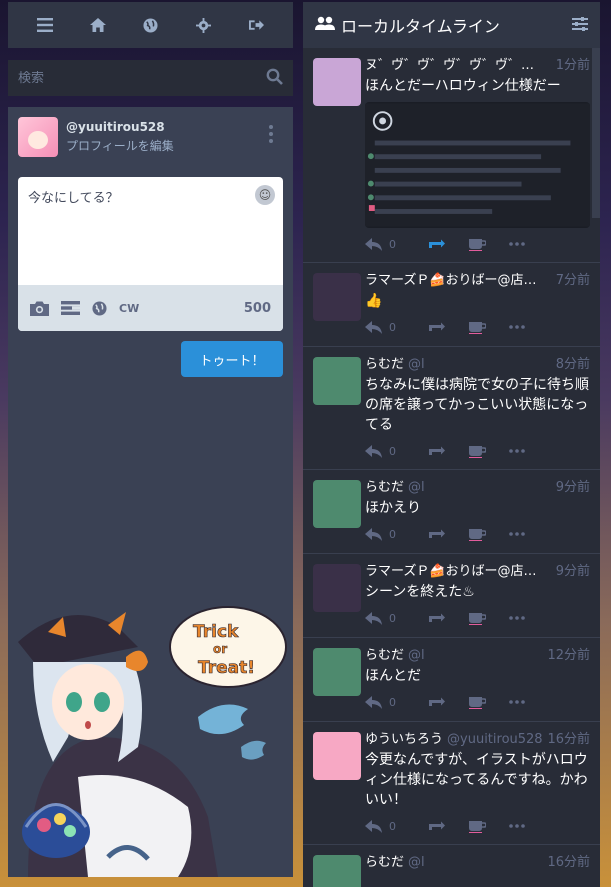 This screenshot has width=611, height=887. Describe the element at coordinates (451, 25) in the screenshot. I see `column-header: ローカルタイムライン` at that location.